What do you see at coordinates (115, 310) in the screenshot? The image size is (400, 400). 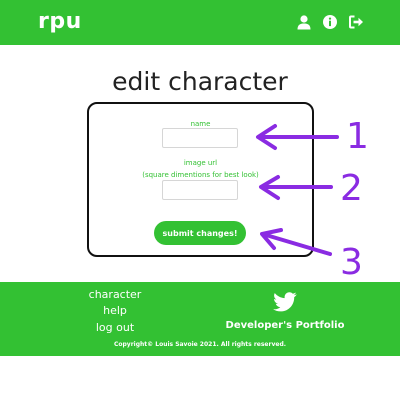 I see `footer-link-help: help` at bounding box center [115, 310].